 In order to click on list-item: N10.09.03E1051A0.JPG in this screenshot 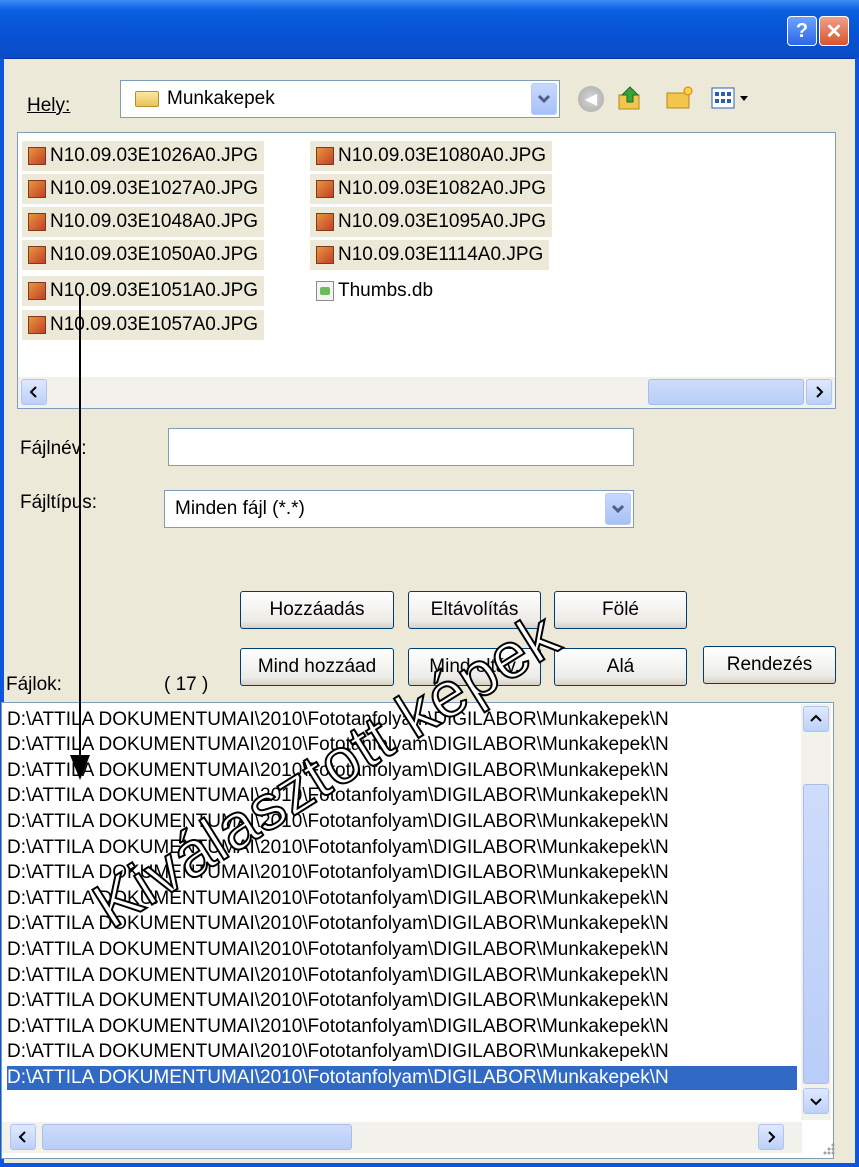, I will do `click(143, 291)`.